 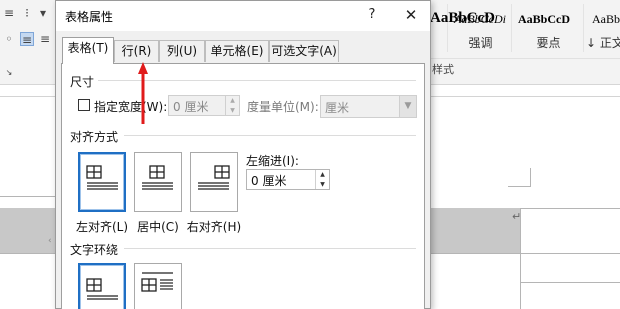 I want to click on style-name: ↓ 正文, so click(x=603, y=42).